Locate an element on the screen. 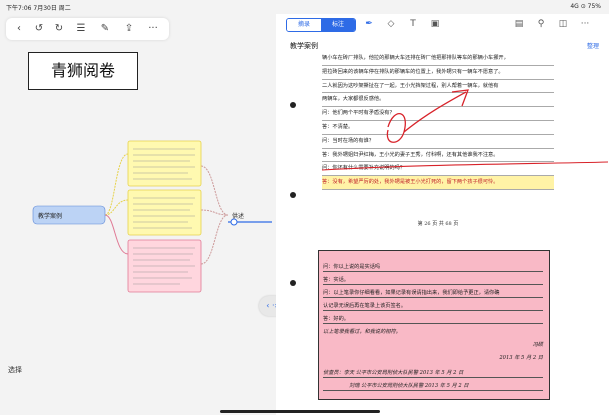 This screenshot has height=415, width=609. mindmap-branch-label: 供述 is located at coordinates (238, 216).